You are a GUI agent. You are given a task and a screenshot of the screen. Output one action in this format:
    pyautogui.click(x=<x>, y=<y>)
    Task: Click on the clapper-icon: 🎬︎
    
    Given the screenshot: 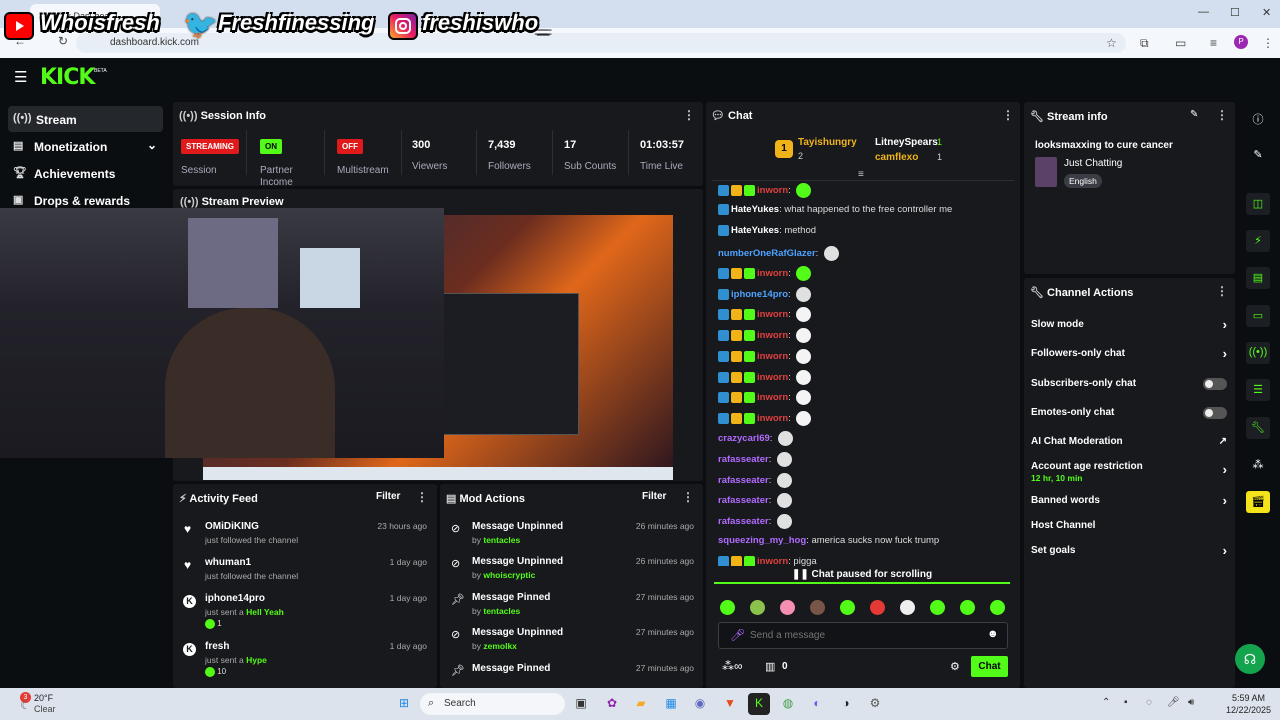 What is the action you would take?
    pyautogui.click(x=1258, y=502)
    